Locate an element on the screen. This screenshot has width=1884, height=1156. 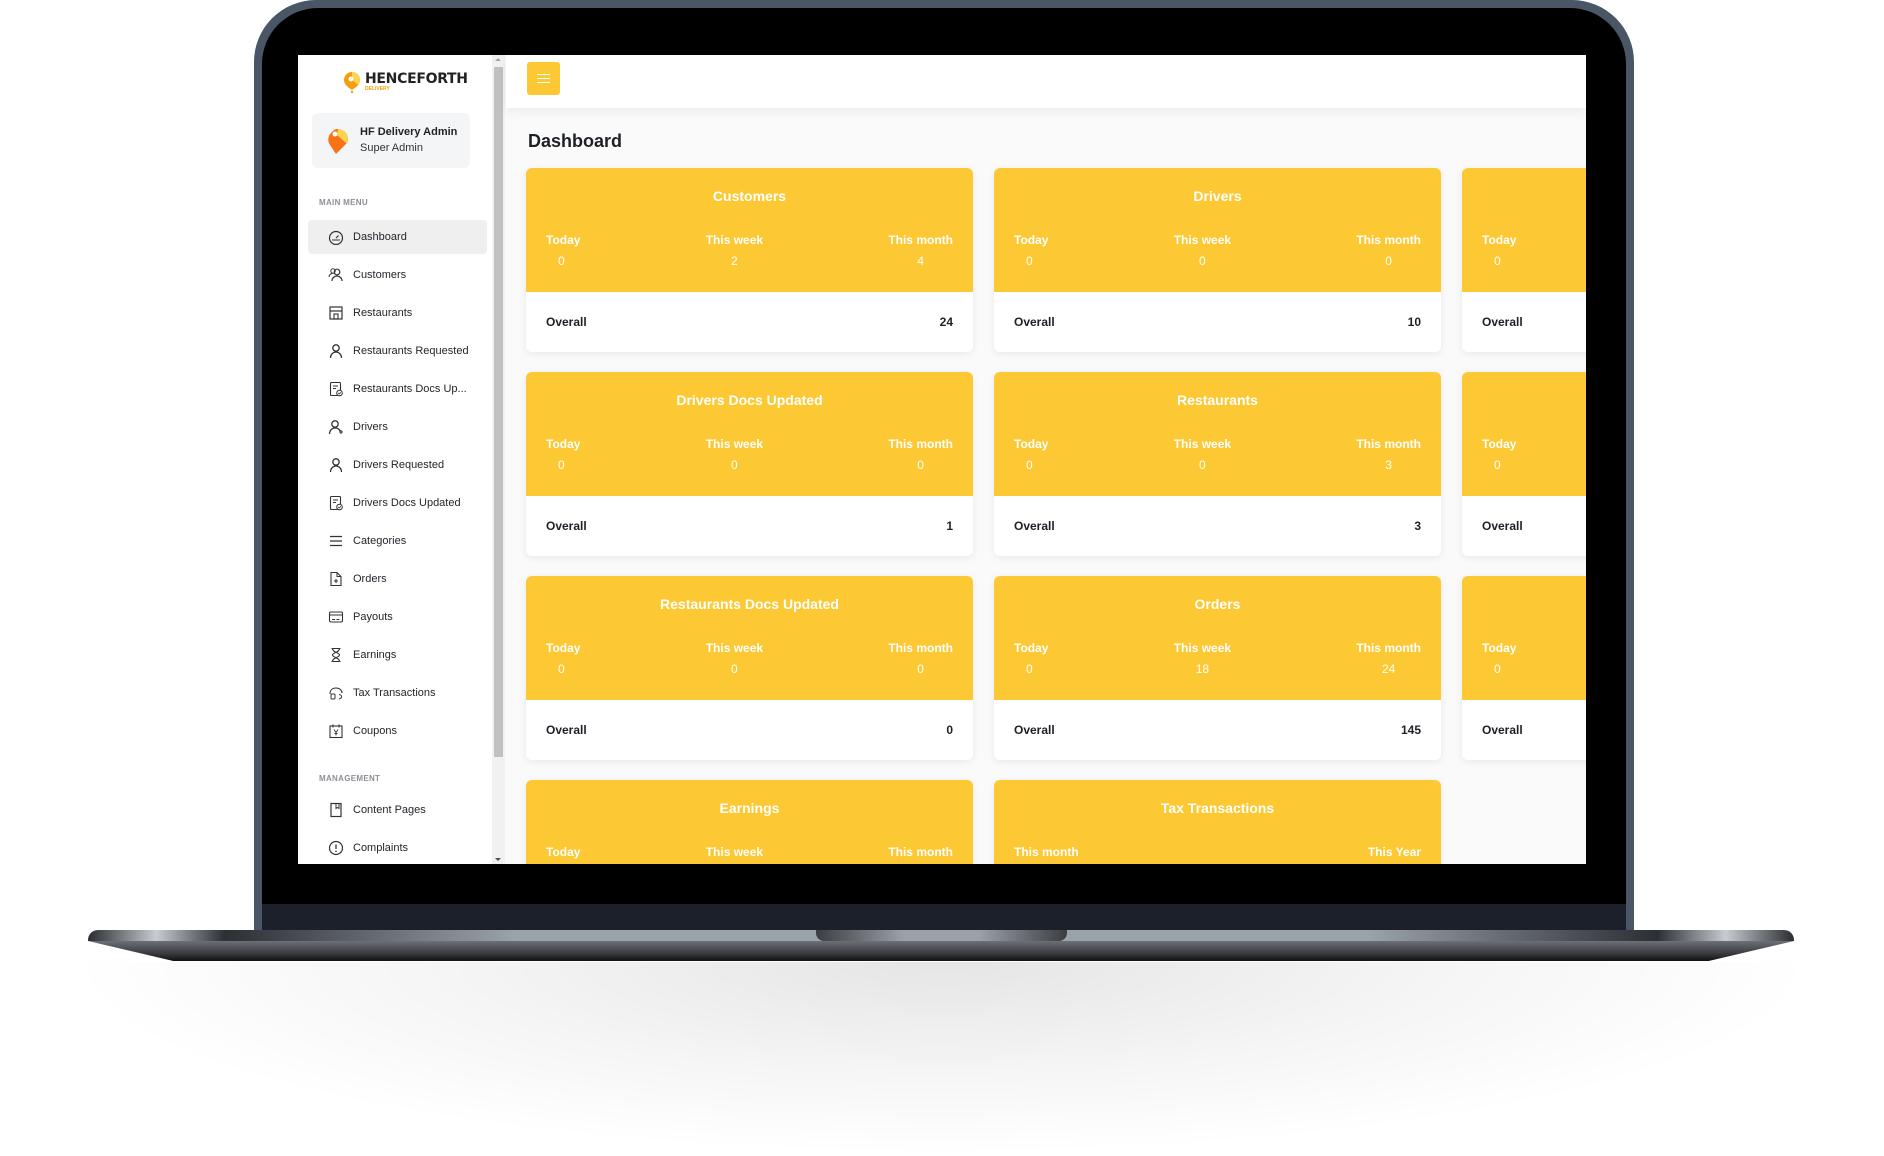
sidebar-item-customers: Customers is located at coordinates (397, 275).